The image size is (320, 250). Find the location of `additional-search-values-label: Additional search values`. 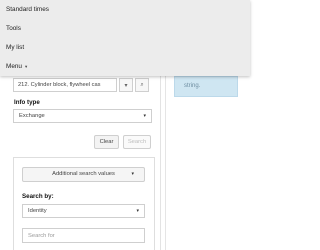

additional-search-values-label: Additional search values is located at coordinates (83, 174).